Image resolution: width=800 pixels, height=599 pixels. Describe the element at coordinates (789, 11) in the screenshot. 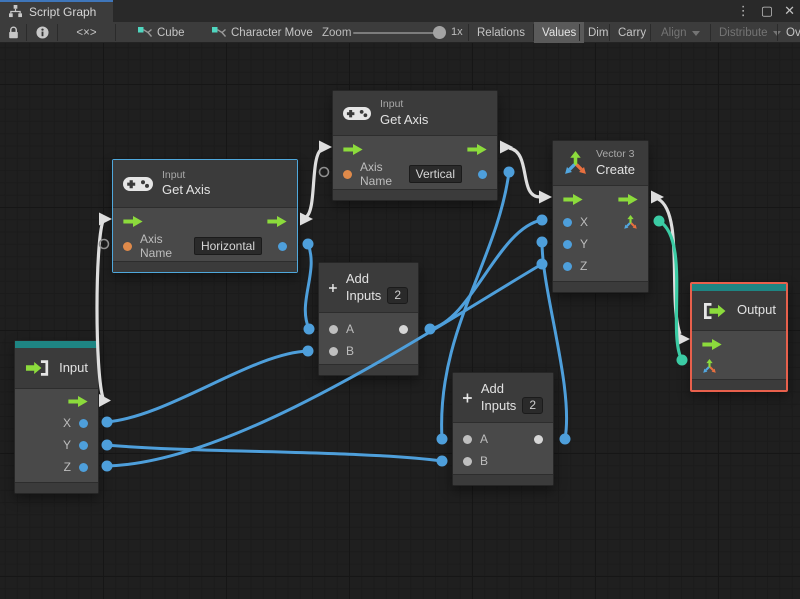

I see `close-icon: ✕` at that location.